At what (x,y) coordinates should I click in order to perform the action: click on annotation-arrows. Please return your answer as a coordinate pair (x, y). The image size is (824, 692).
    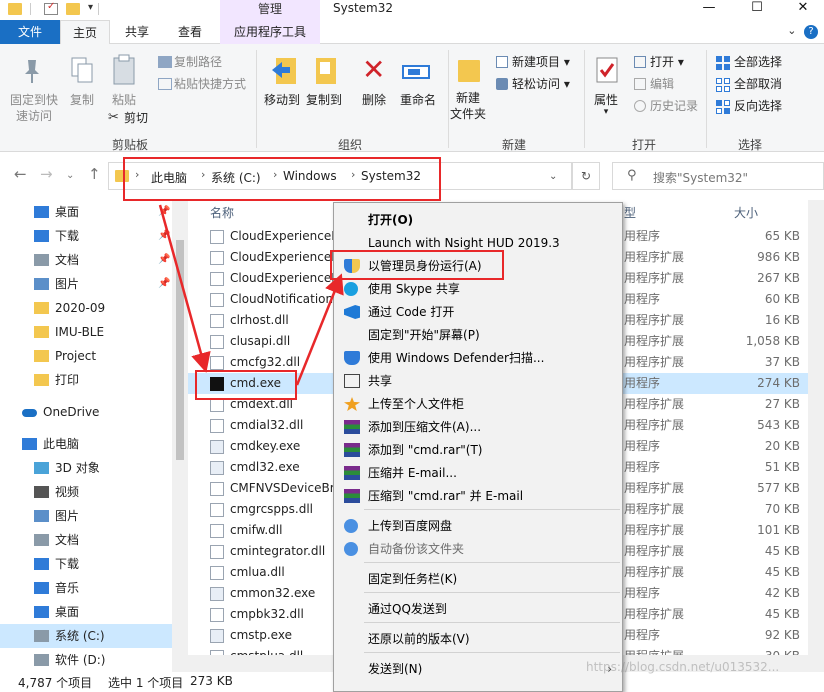
    Looking at the image, I should click on (251, 295).